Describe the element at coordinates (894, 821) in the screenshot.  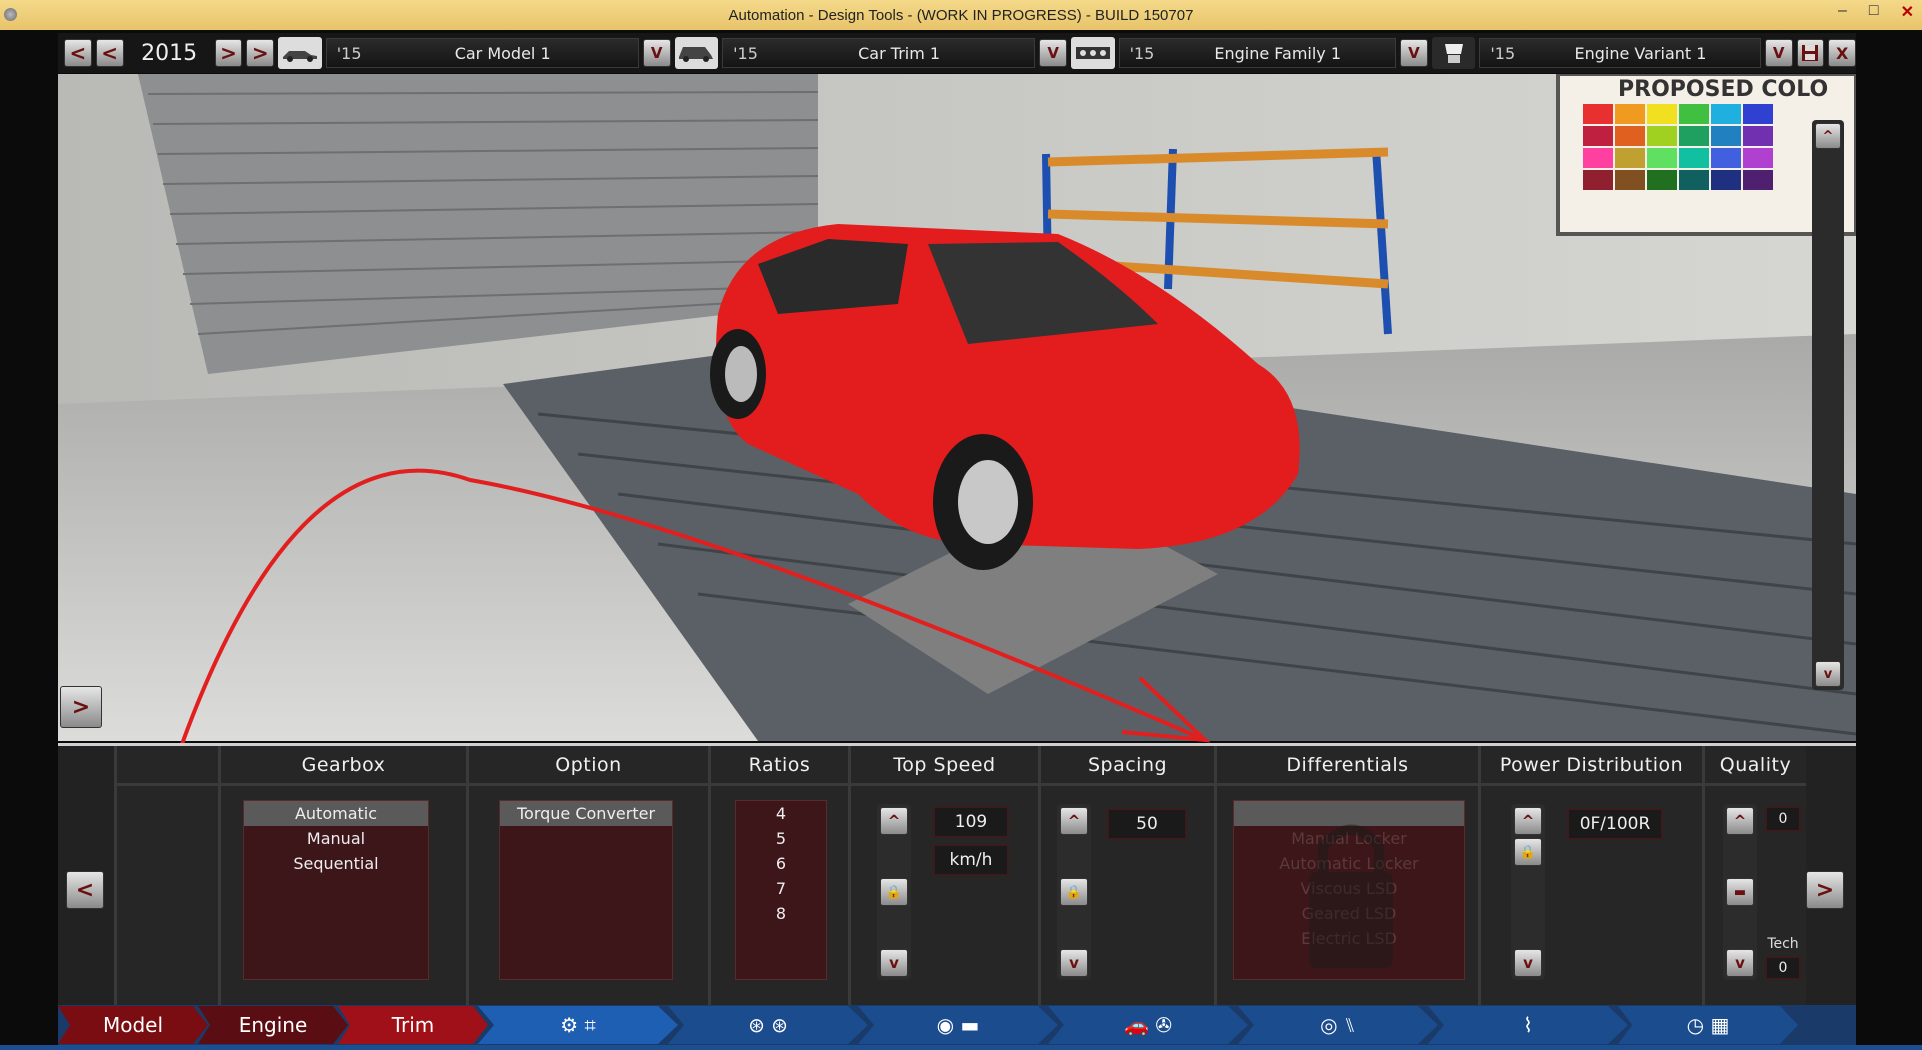
I see `top-speed-up-button: ^` at that location.